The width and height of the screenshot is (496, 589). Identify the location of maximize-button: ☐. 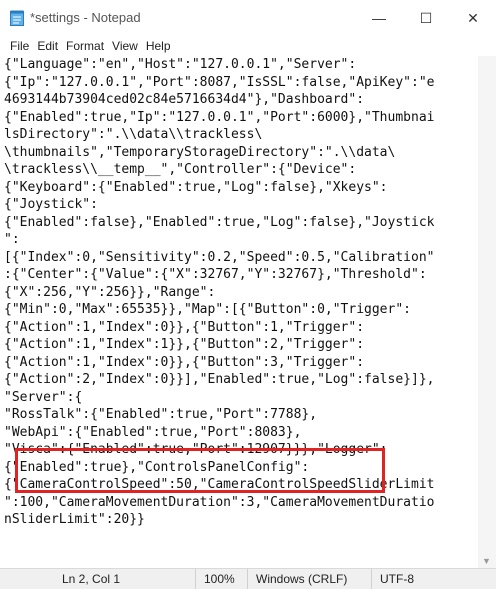
(426, 18).